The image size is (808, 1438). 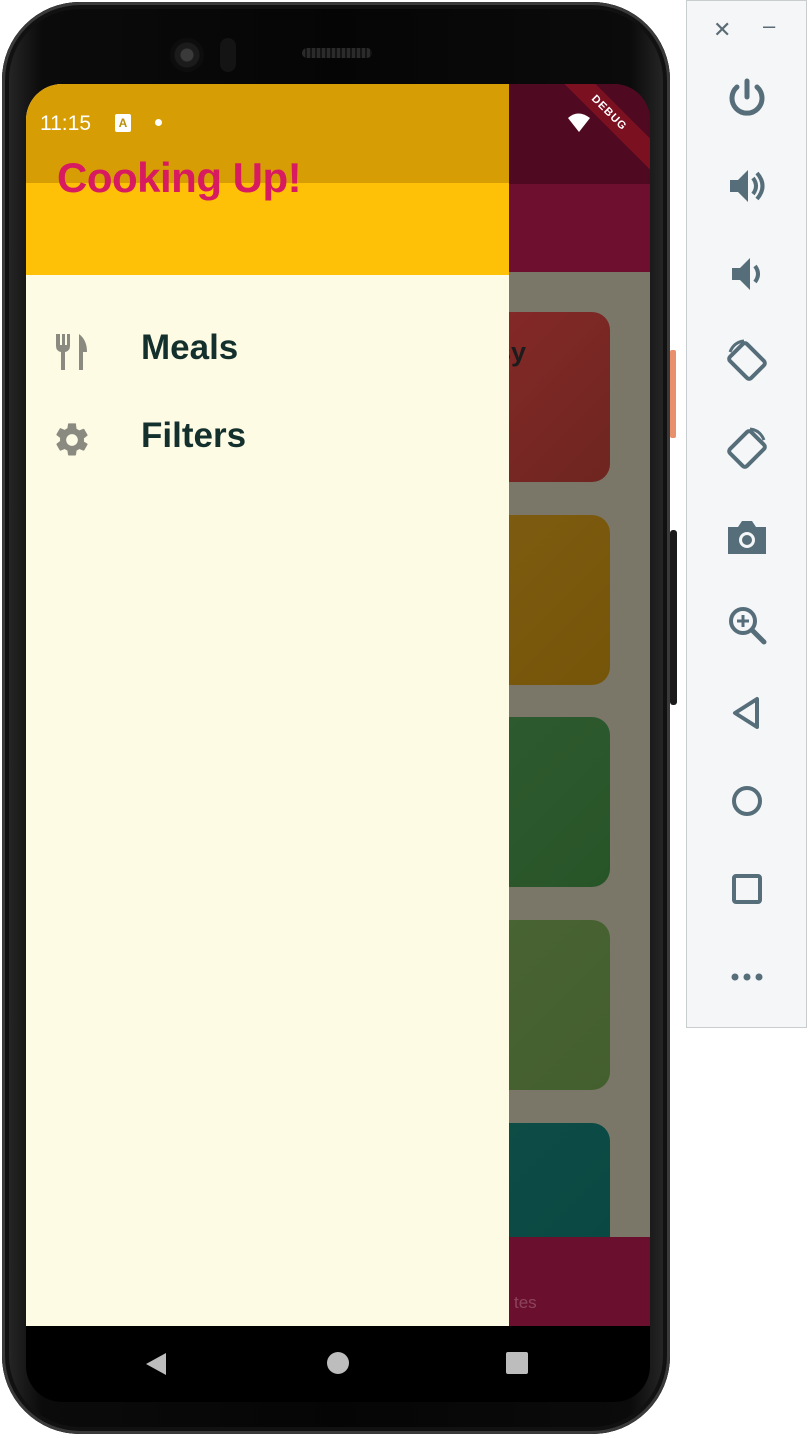 I want to click on more-icon, so click(x=747, y=977).